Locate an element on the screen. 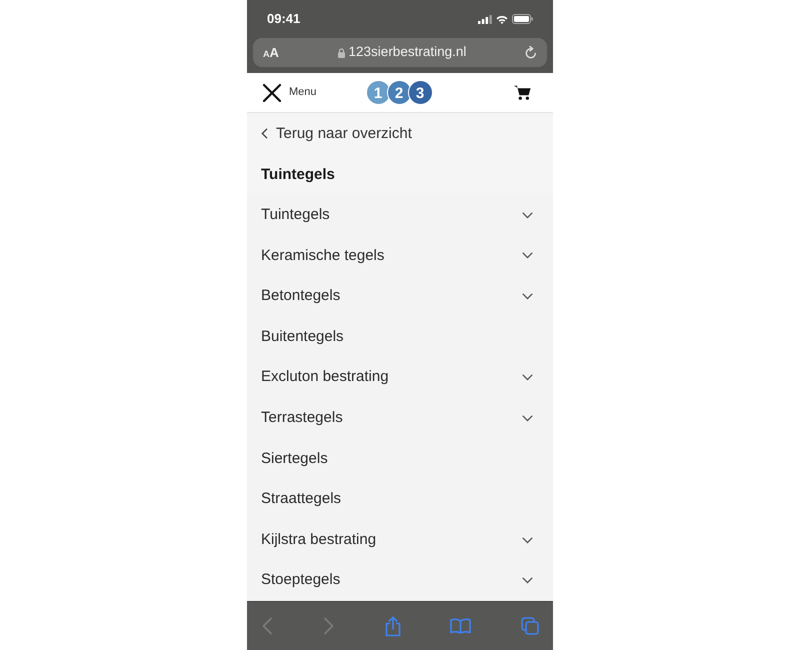 The image size is (800, 650). cart-icon is located at coordinates (522, 92).